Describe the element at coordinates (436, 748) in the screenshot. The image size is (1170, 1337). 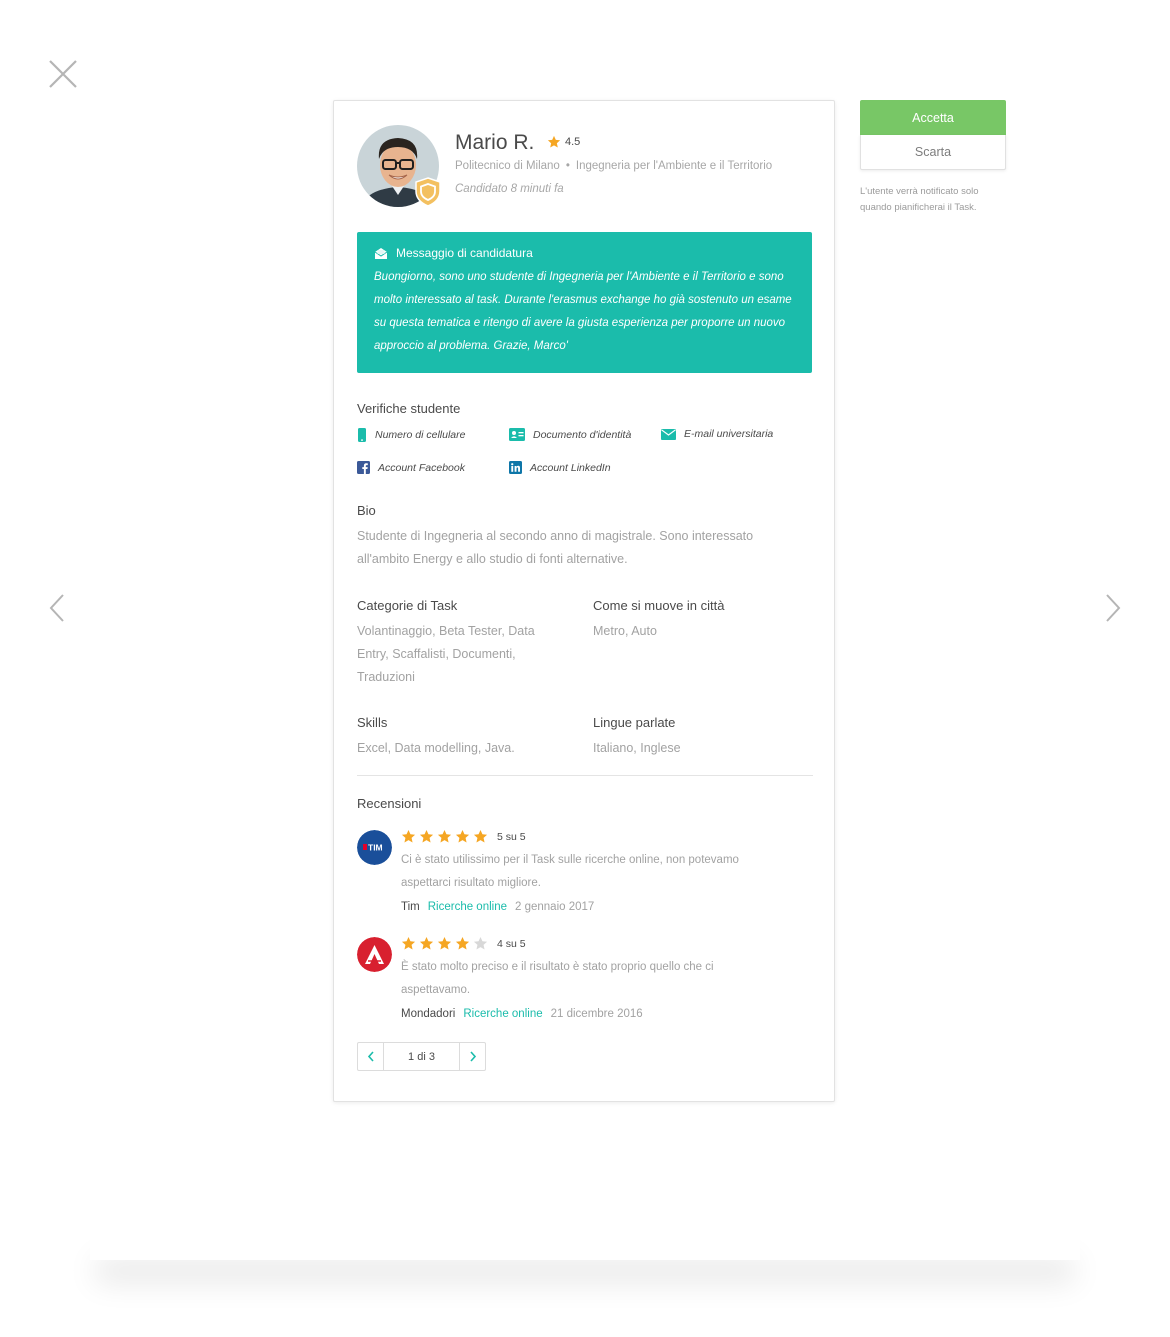
I see `skills-text: Excel, Data modelling, Java.` at that location.